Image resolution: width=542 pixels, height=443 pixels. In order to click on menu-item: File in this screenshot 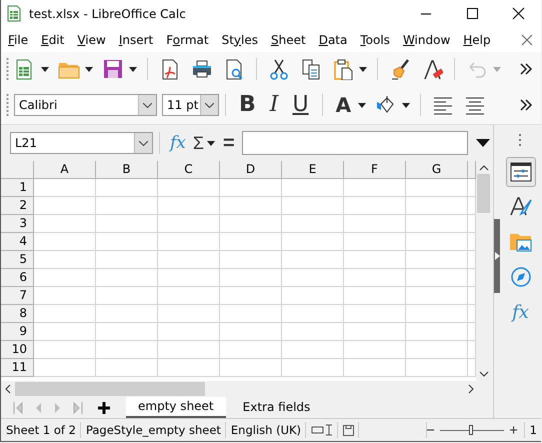, I will do `click(18, 39)`.